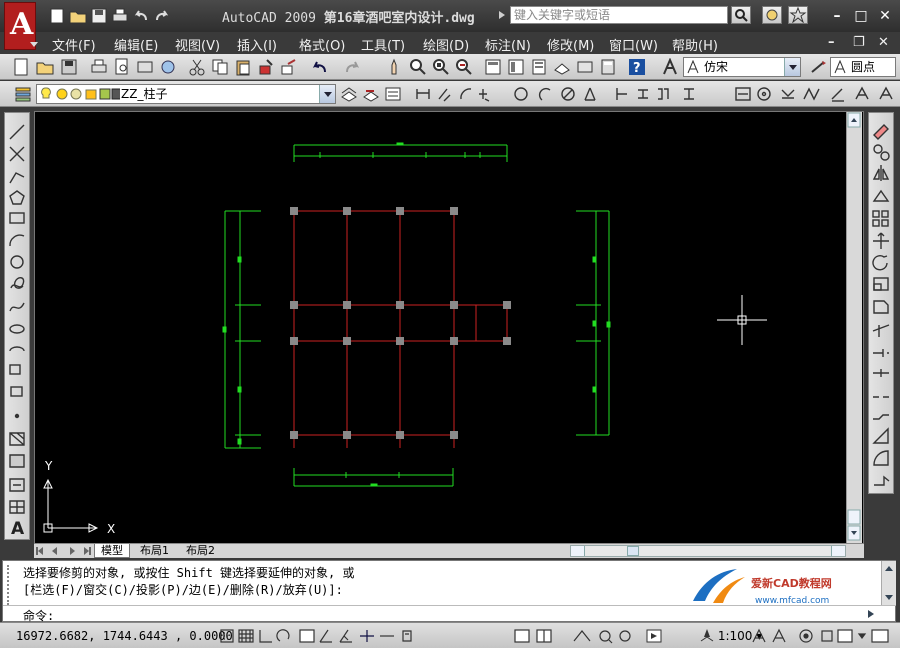 This screenshot has height=648, width=900. I want to click on quick-properties-icon, so click(407, 636).